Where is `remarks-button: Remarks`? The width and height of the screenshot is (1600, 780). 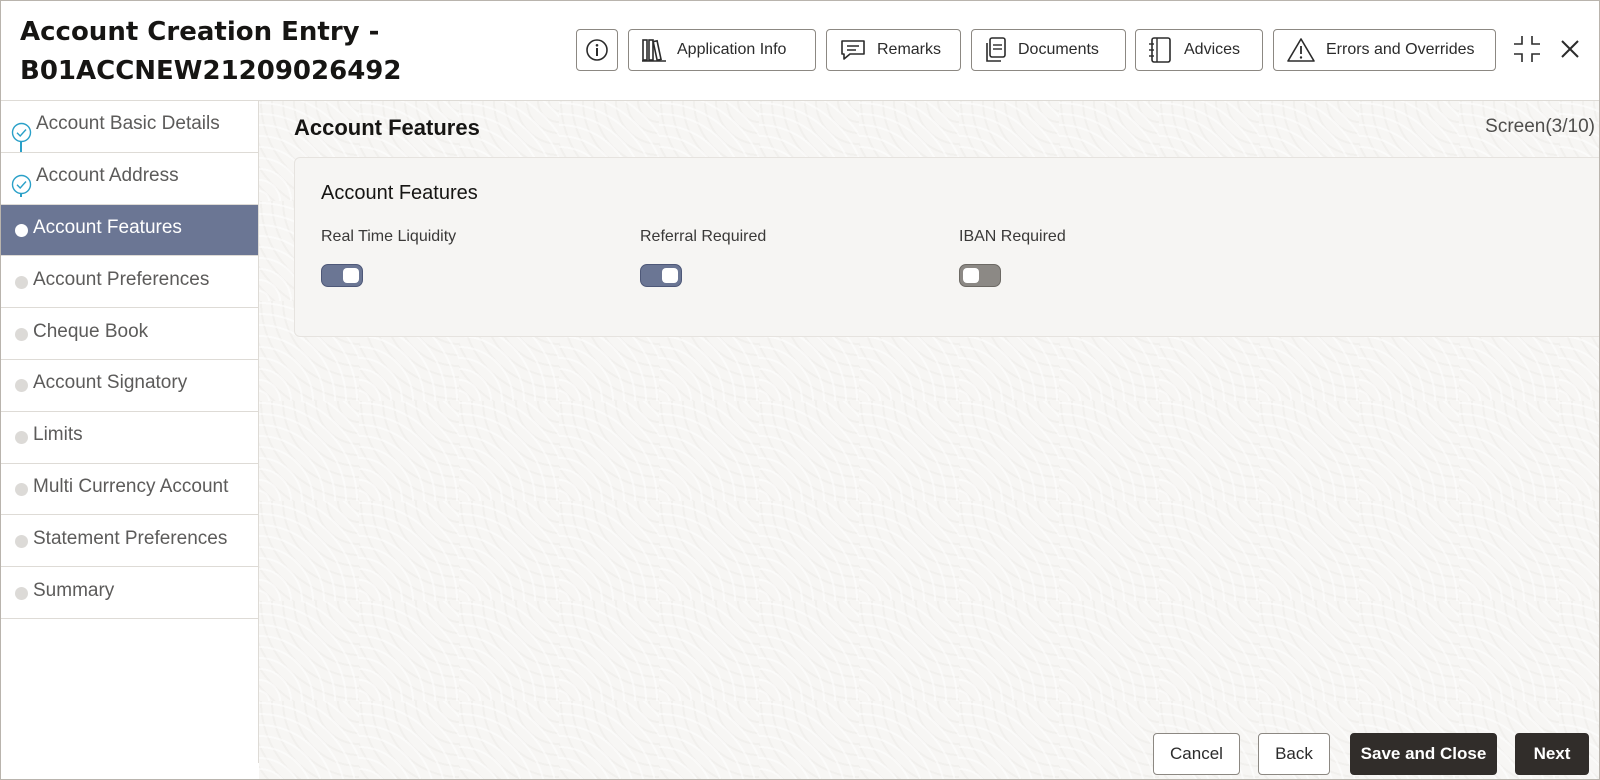
remarks-button: Remarks is located at coordinates (893, 50).